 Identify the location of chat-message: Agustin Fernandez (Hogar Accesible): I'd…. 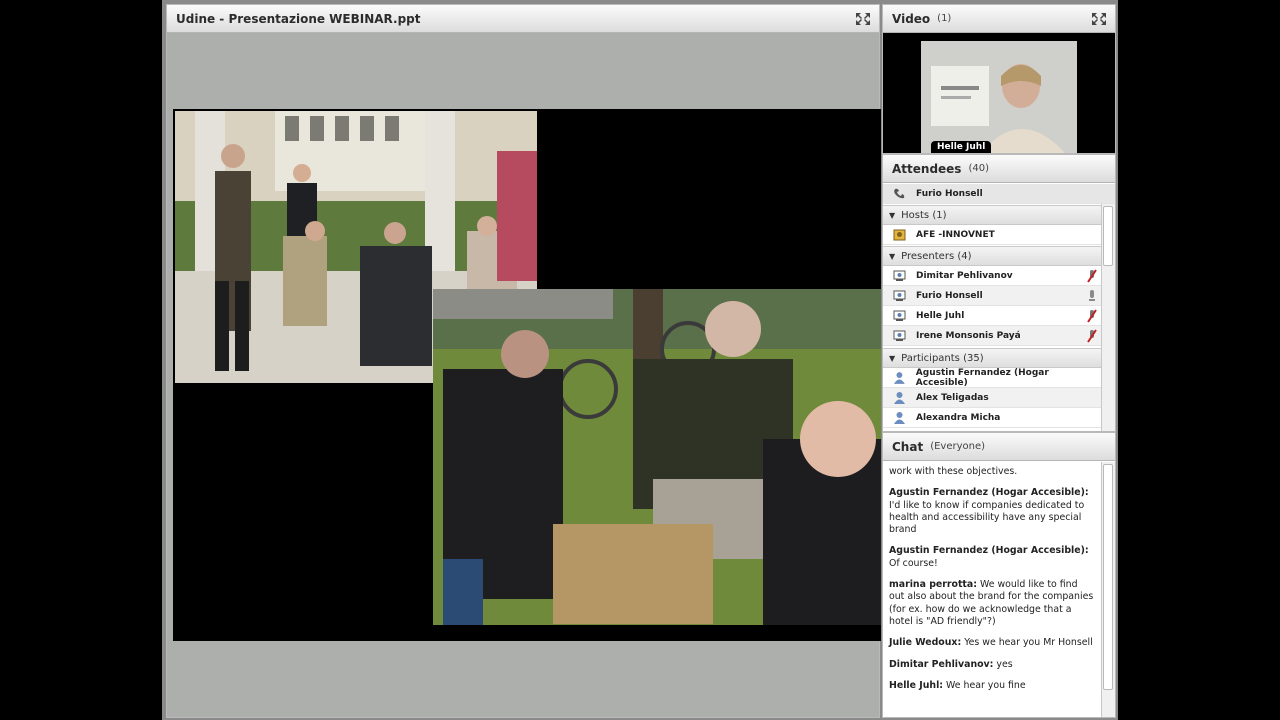
(992, 511).